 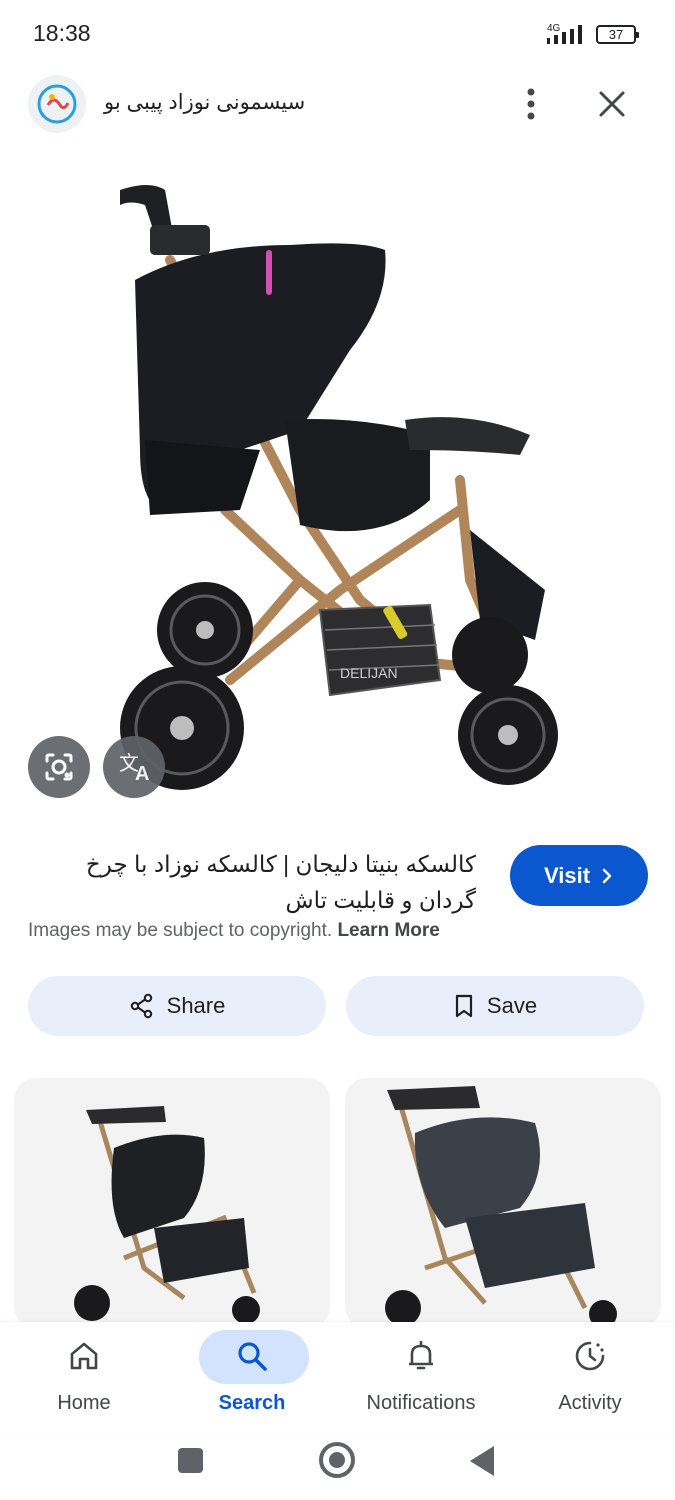 What do you see at coordinates (180, 930) in the screenshot?
I see `copyright-text: Images may be subject to copyright.` at bounding box center [180, 930].